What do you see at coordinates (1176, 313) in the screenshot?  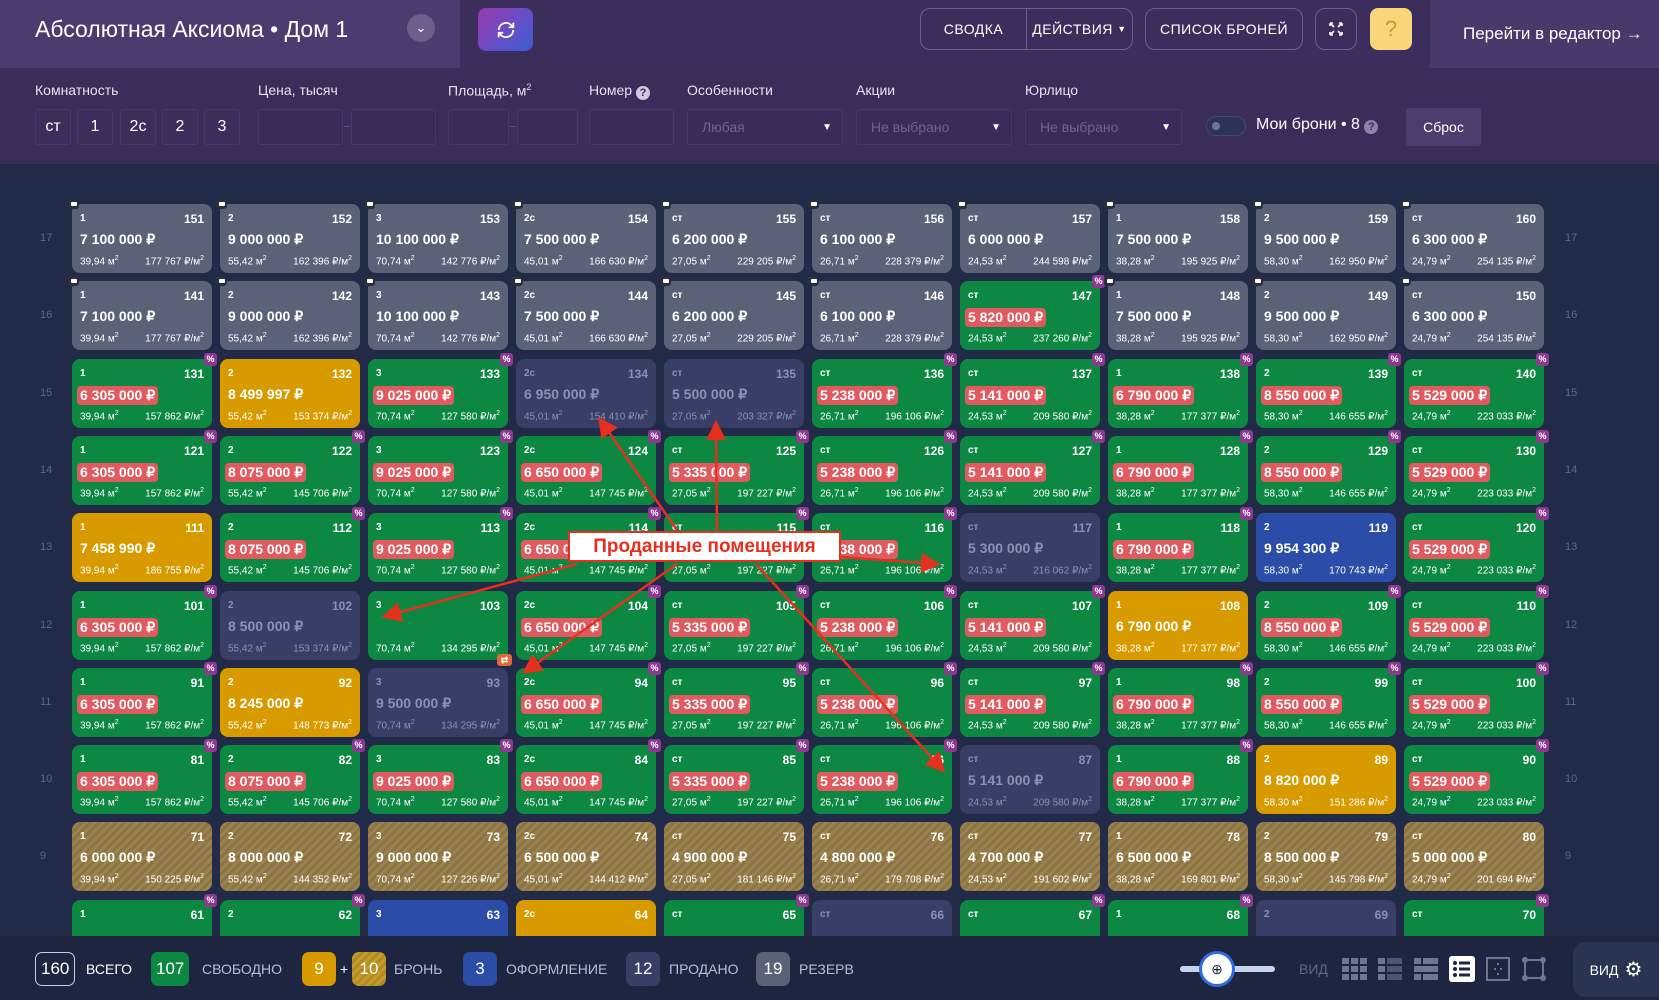 I see `apartment-cell: 1 148 7 500 000 ₽38,28 м2 195 925 ₽/м2` at bounding box center [1176, 313].